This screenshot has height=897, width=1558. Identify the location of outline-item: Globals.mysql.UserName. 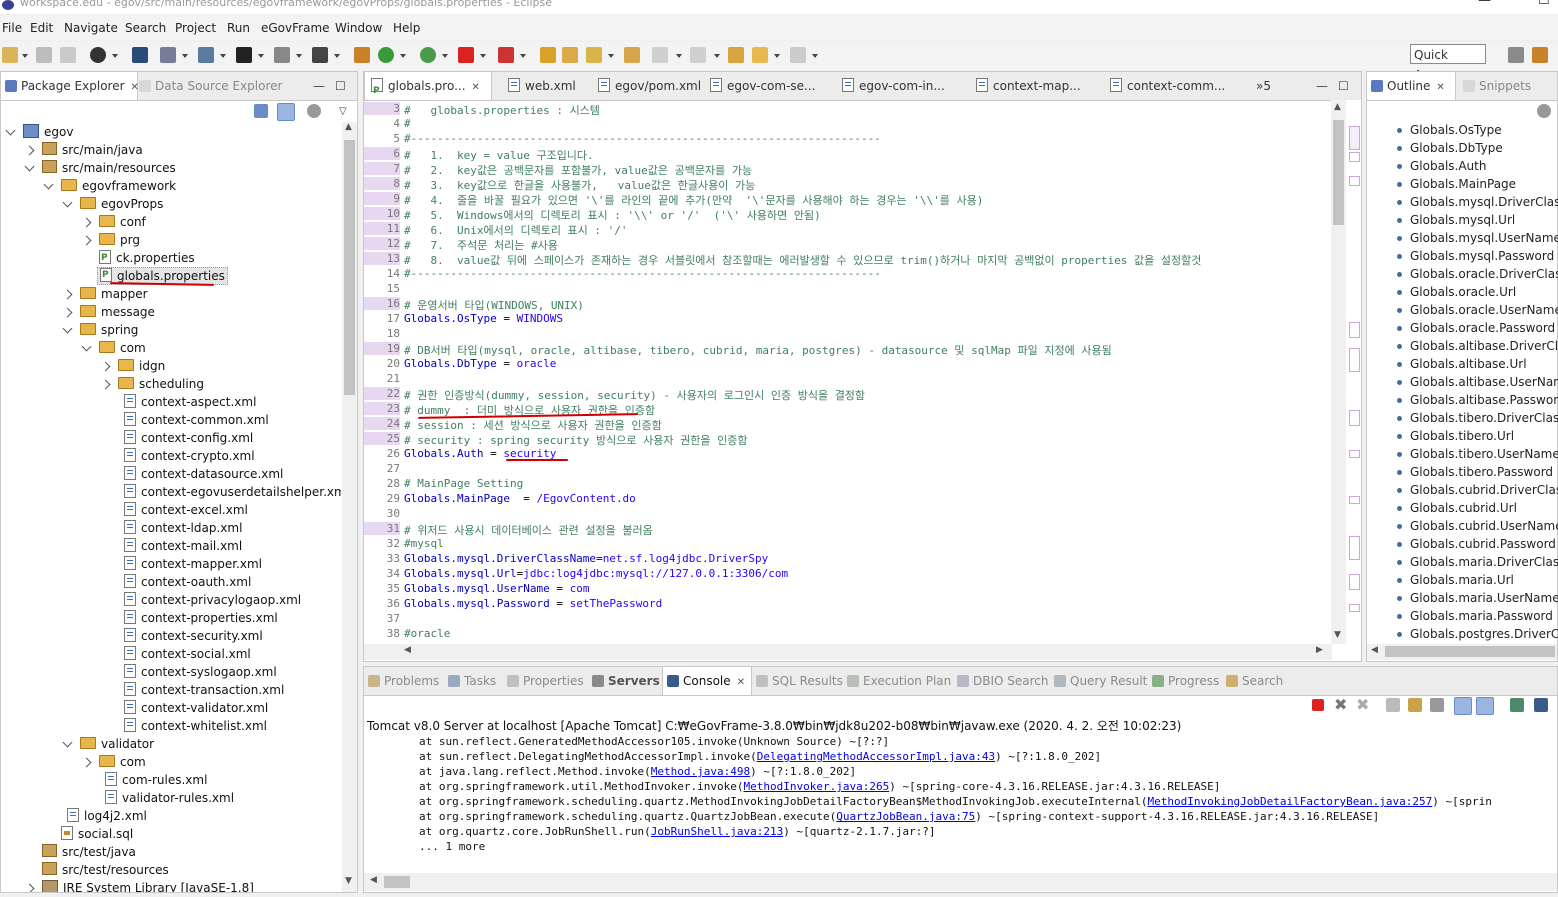
(1477, 238).